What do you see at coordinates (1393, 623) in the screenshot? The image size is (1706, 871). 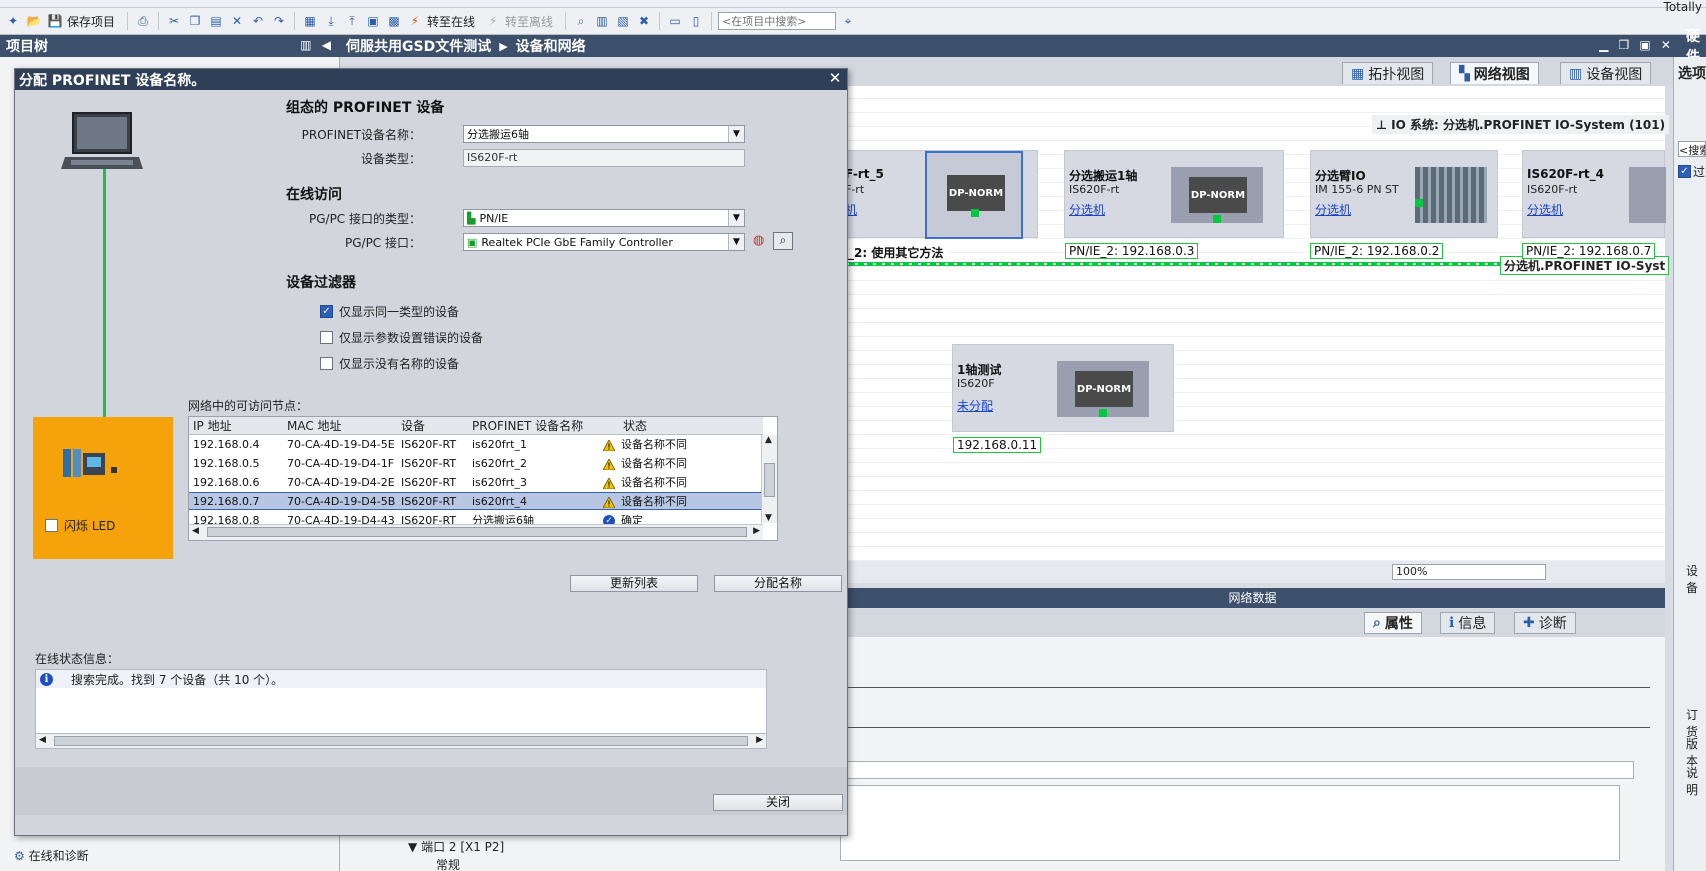 I see `tab-properties: ⌕ 属性` at bounding box center [1393, 623].